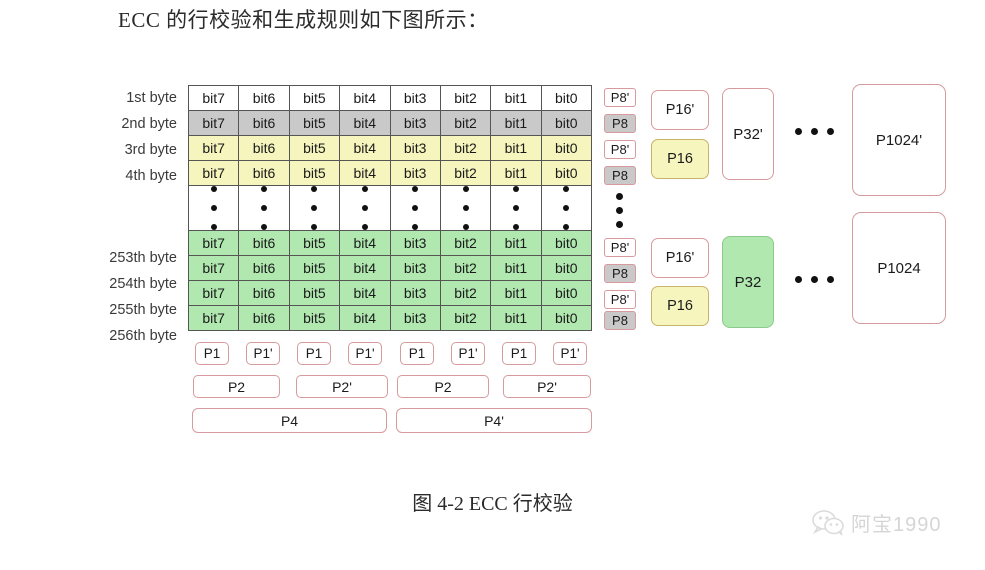 This screenshot has height=570, width=985. I want to click on byte-row-label: 3rd byte, so click(150, 150).